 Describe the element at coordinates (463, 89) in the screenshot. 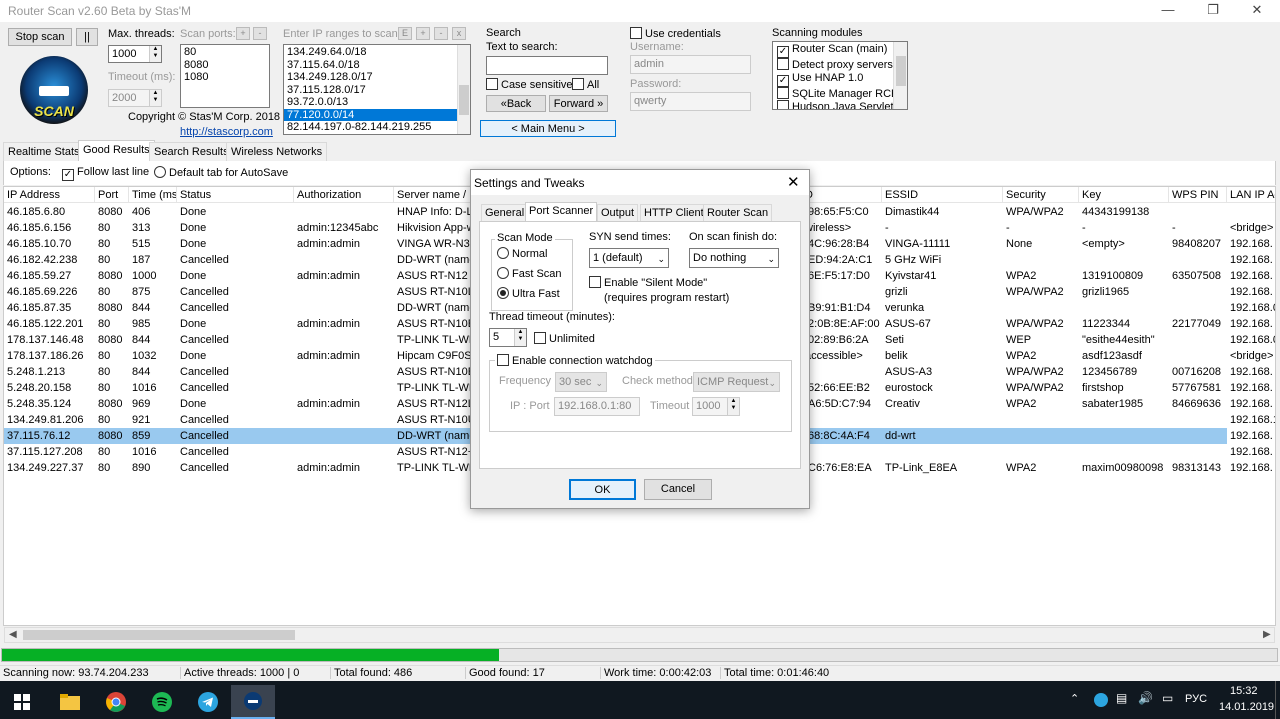

I see `ip-list-scrollbar` at that location.